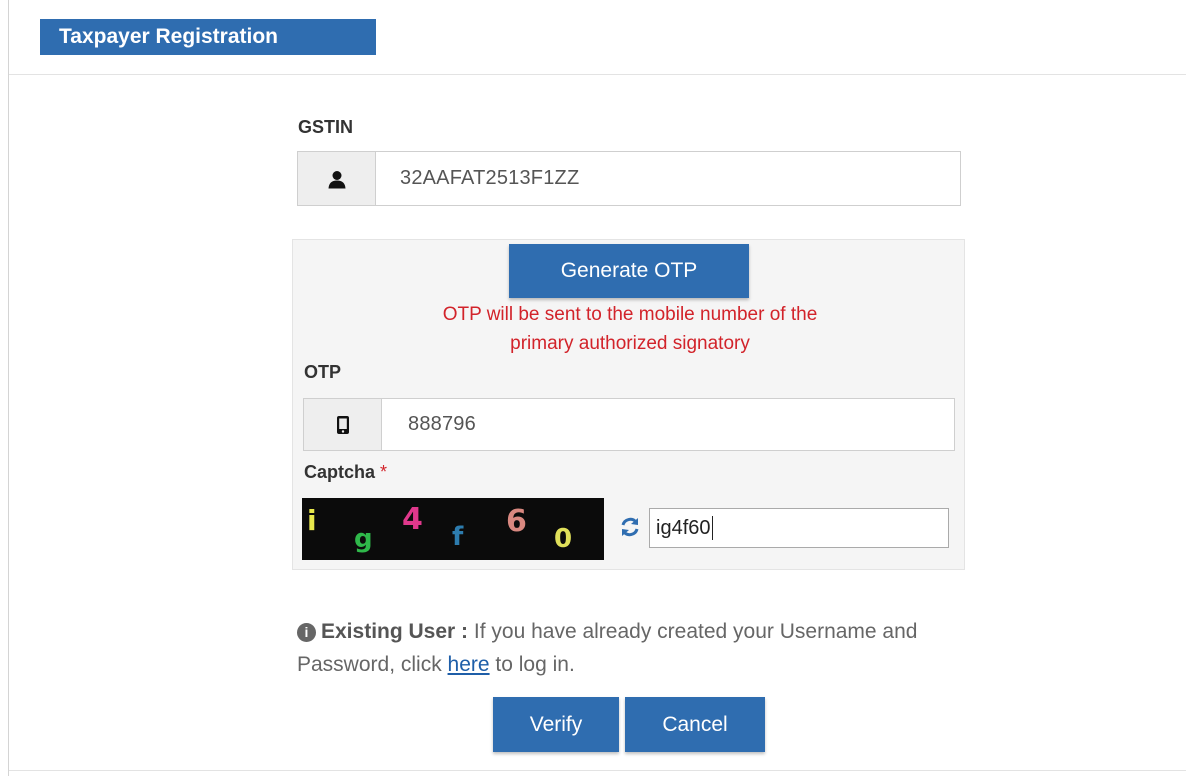  I want to click on captcha-char: 0, so click(563, 539).